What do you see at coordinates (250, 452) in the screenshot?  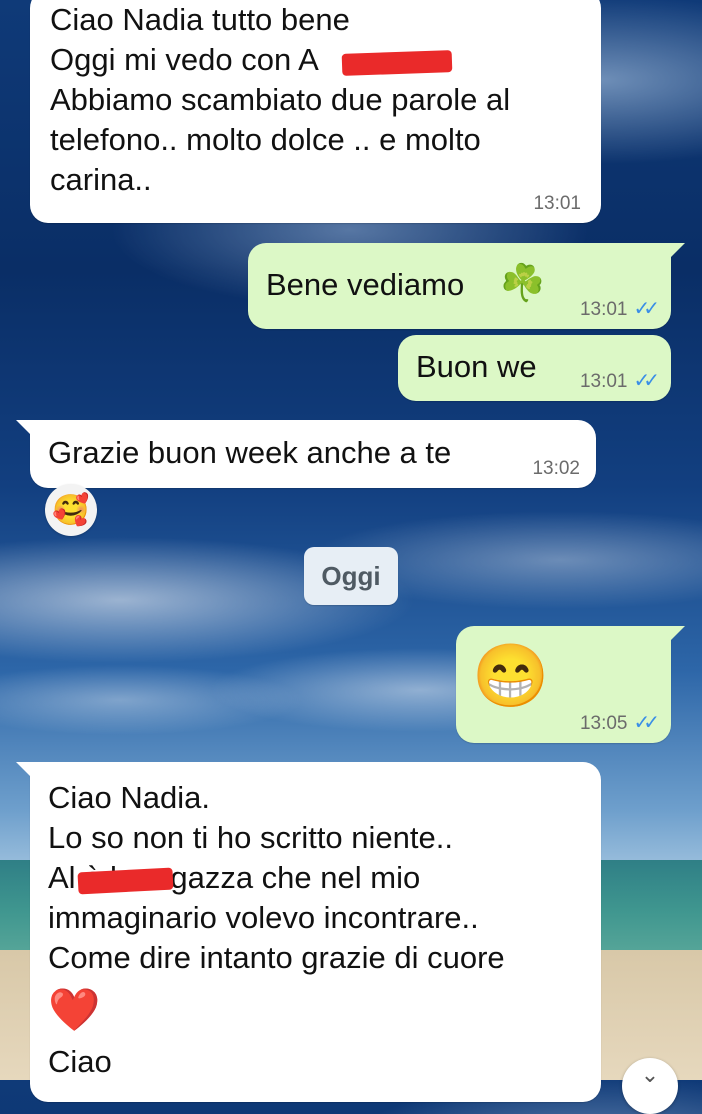 I see `message-text: Grazie buon week anche a te` at bounding box center [250, 452].